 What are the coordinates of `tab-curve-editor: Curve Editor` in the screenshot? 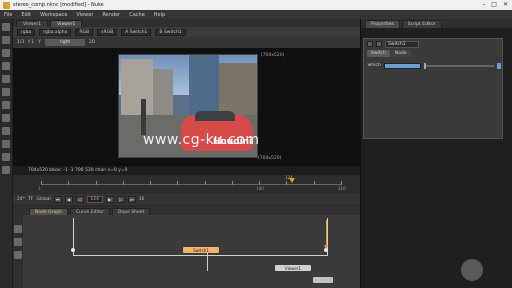 It's located at (90, 211).